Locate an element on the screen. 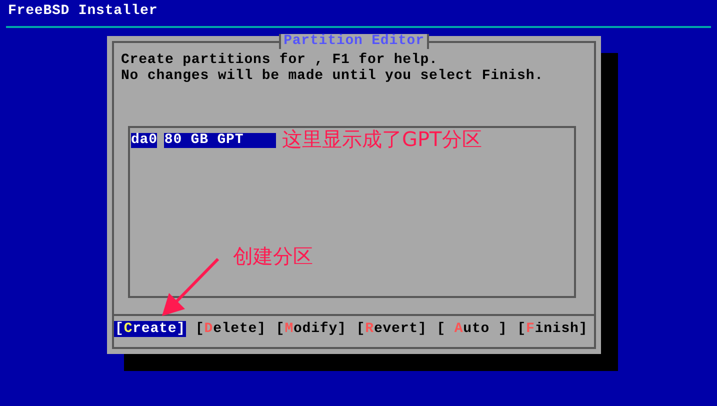  arrow-icon is located at coordinates (190, 287).